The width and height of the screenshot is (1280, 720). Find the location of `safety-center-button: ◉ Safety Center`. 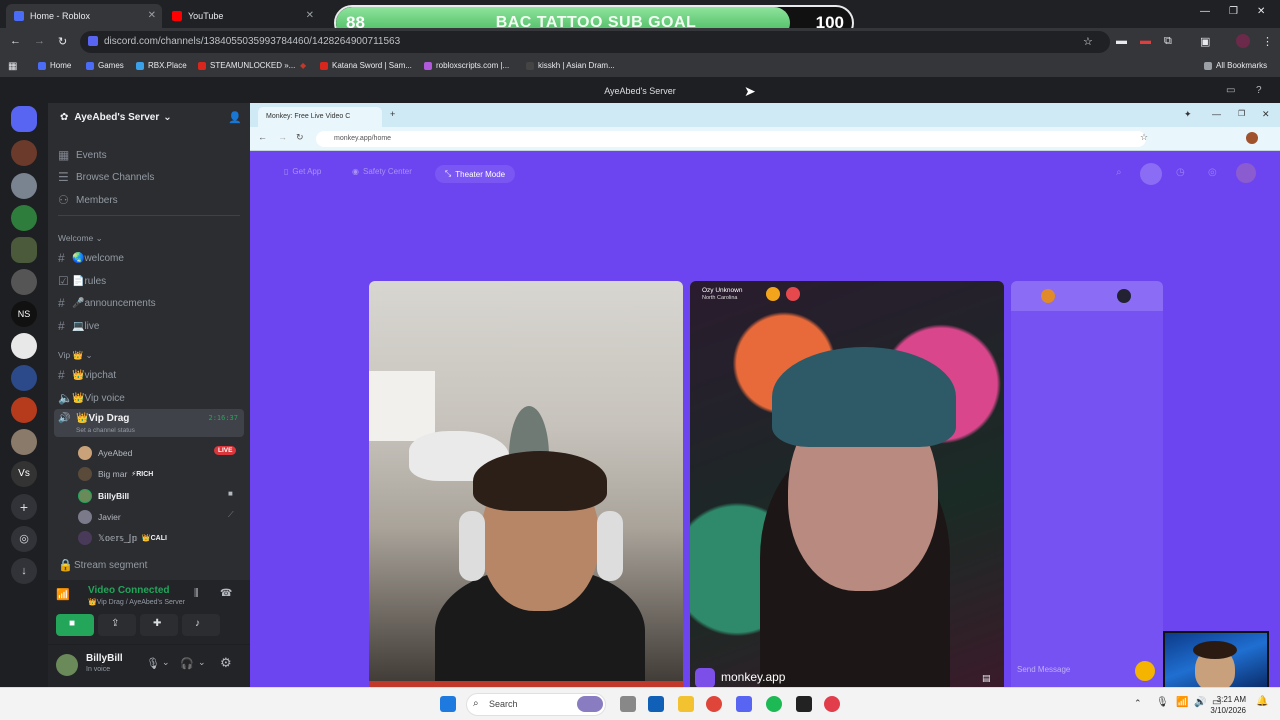

safety-center-button: ◉ Safety Center is located at coordinates (382, 171).